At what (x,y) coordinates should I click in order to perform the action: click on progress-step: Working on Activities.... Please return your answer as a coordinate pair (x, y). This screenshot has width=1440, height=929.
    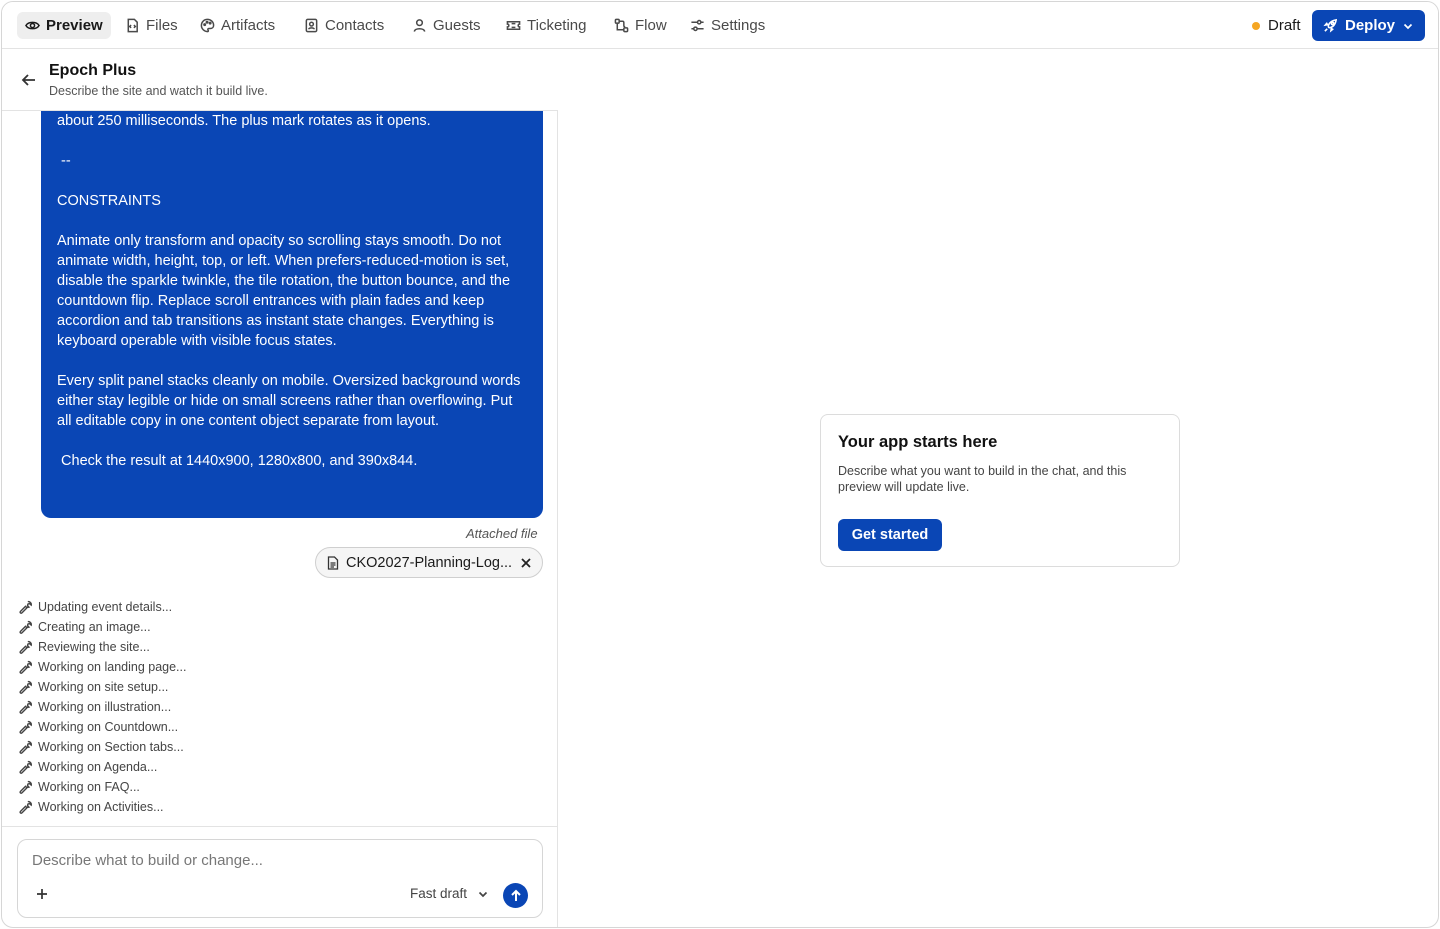
    Looking at the image, I should click on (102, 807).